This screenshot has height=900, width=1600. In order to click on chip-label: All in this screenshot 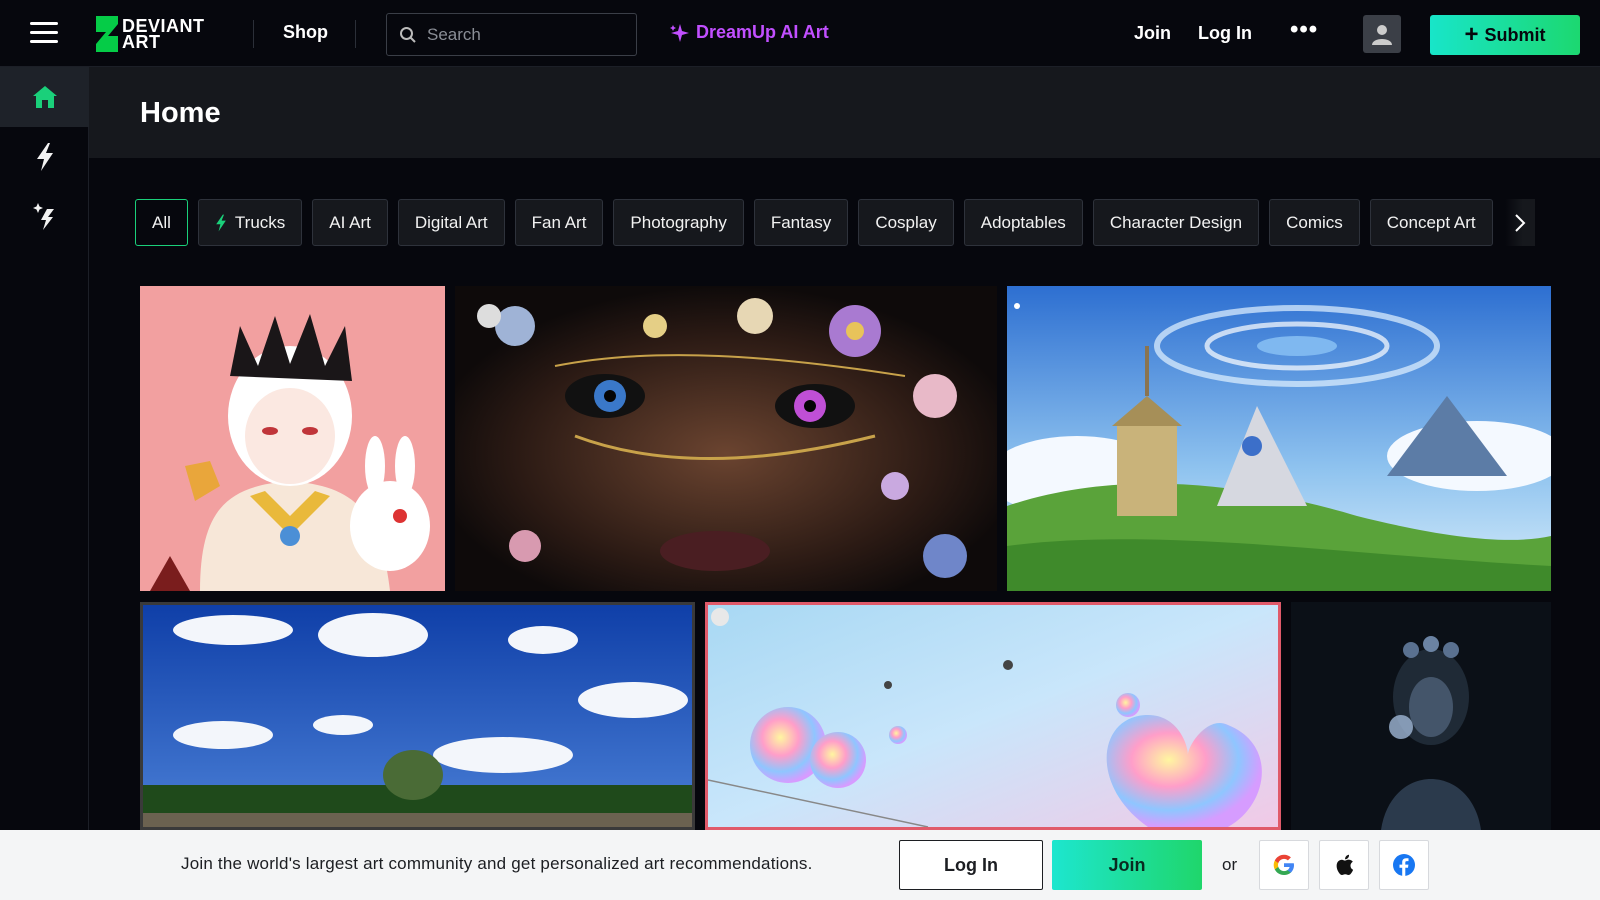, I will do `click(161, 222)`.